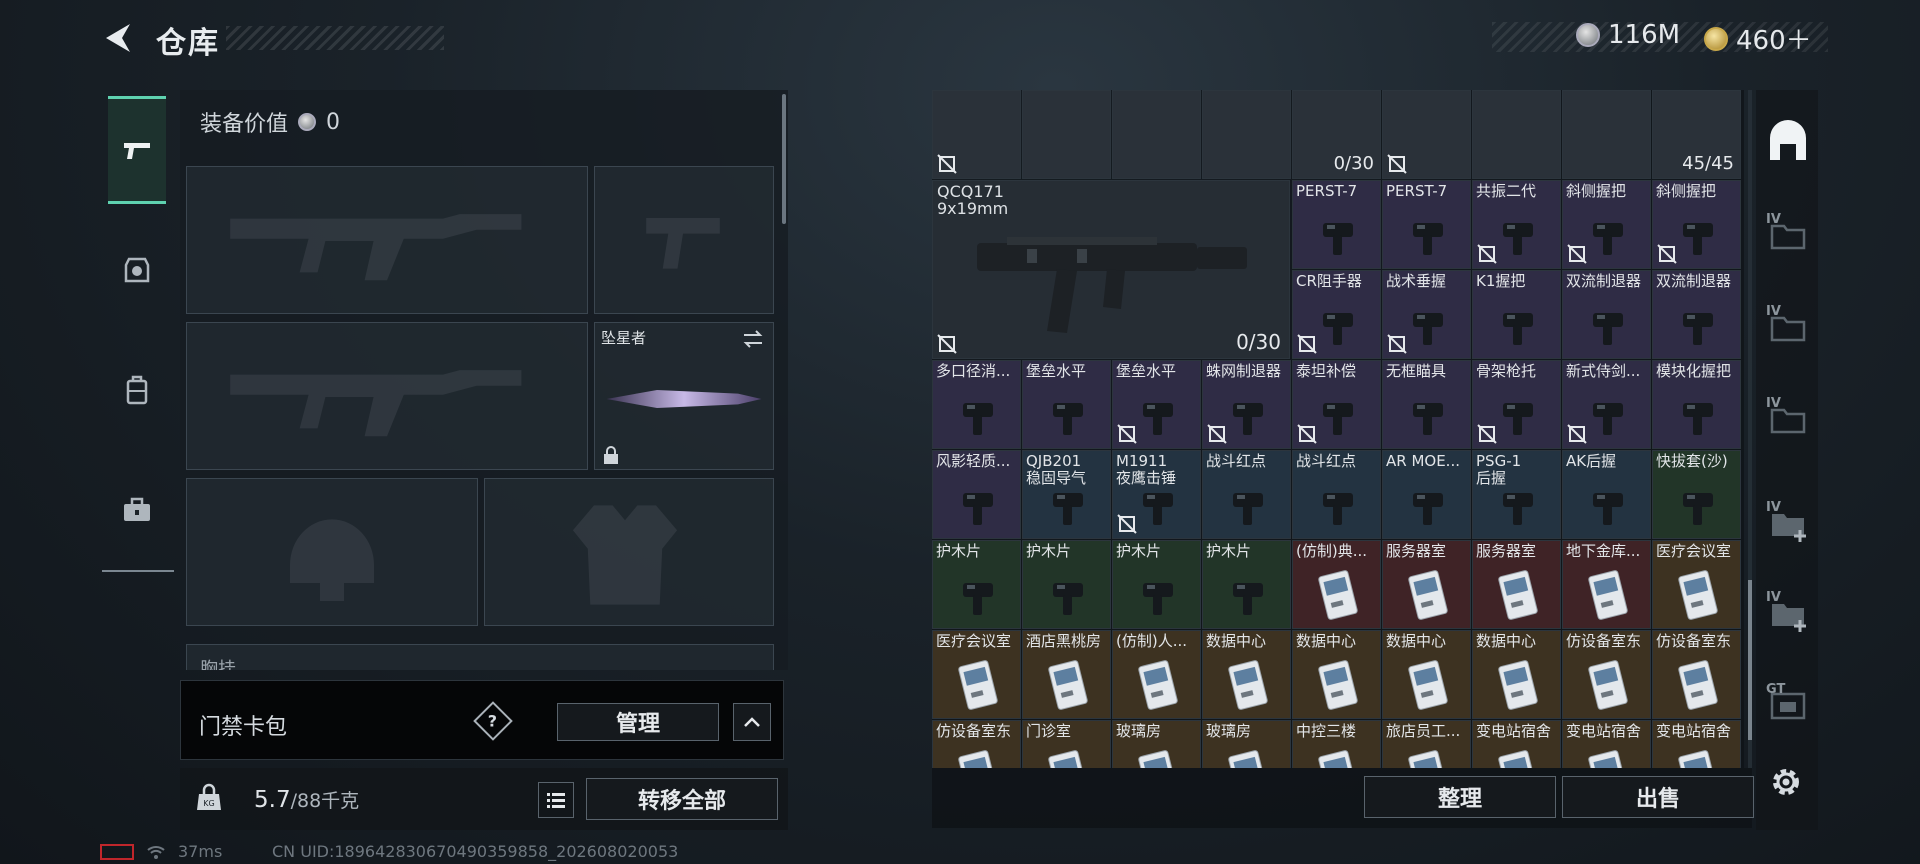 The image size is (1920, 864). I want to click on collapse-button, so click(752, 722).